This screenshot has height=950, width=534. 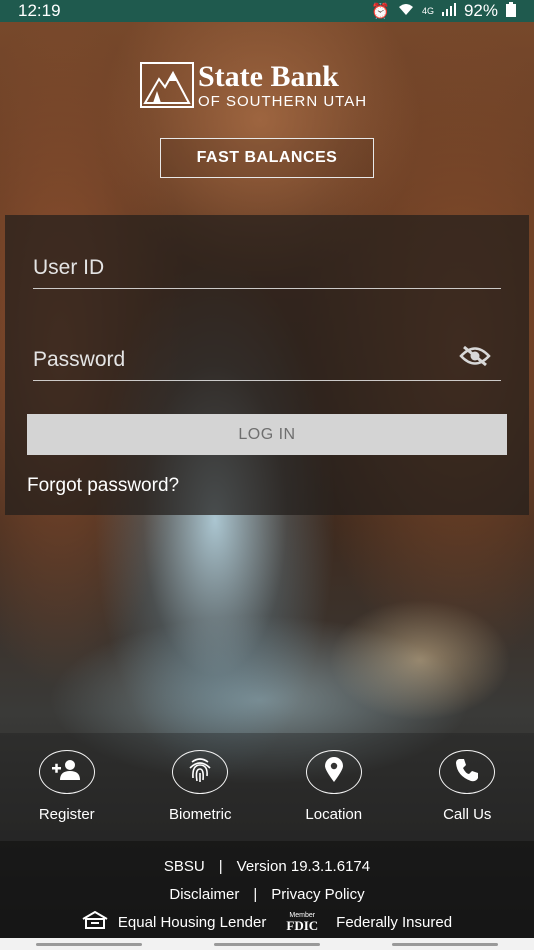 I want to click on fdic-text: FDIC, so click(x=302, y=925).